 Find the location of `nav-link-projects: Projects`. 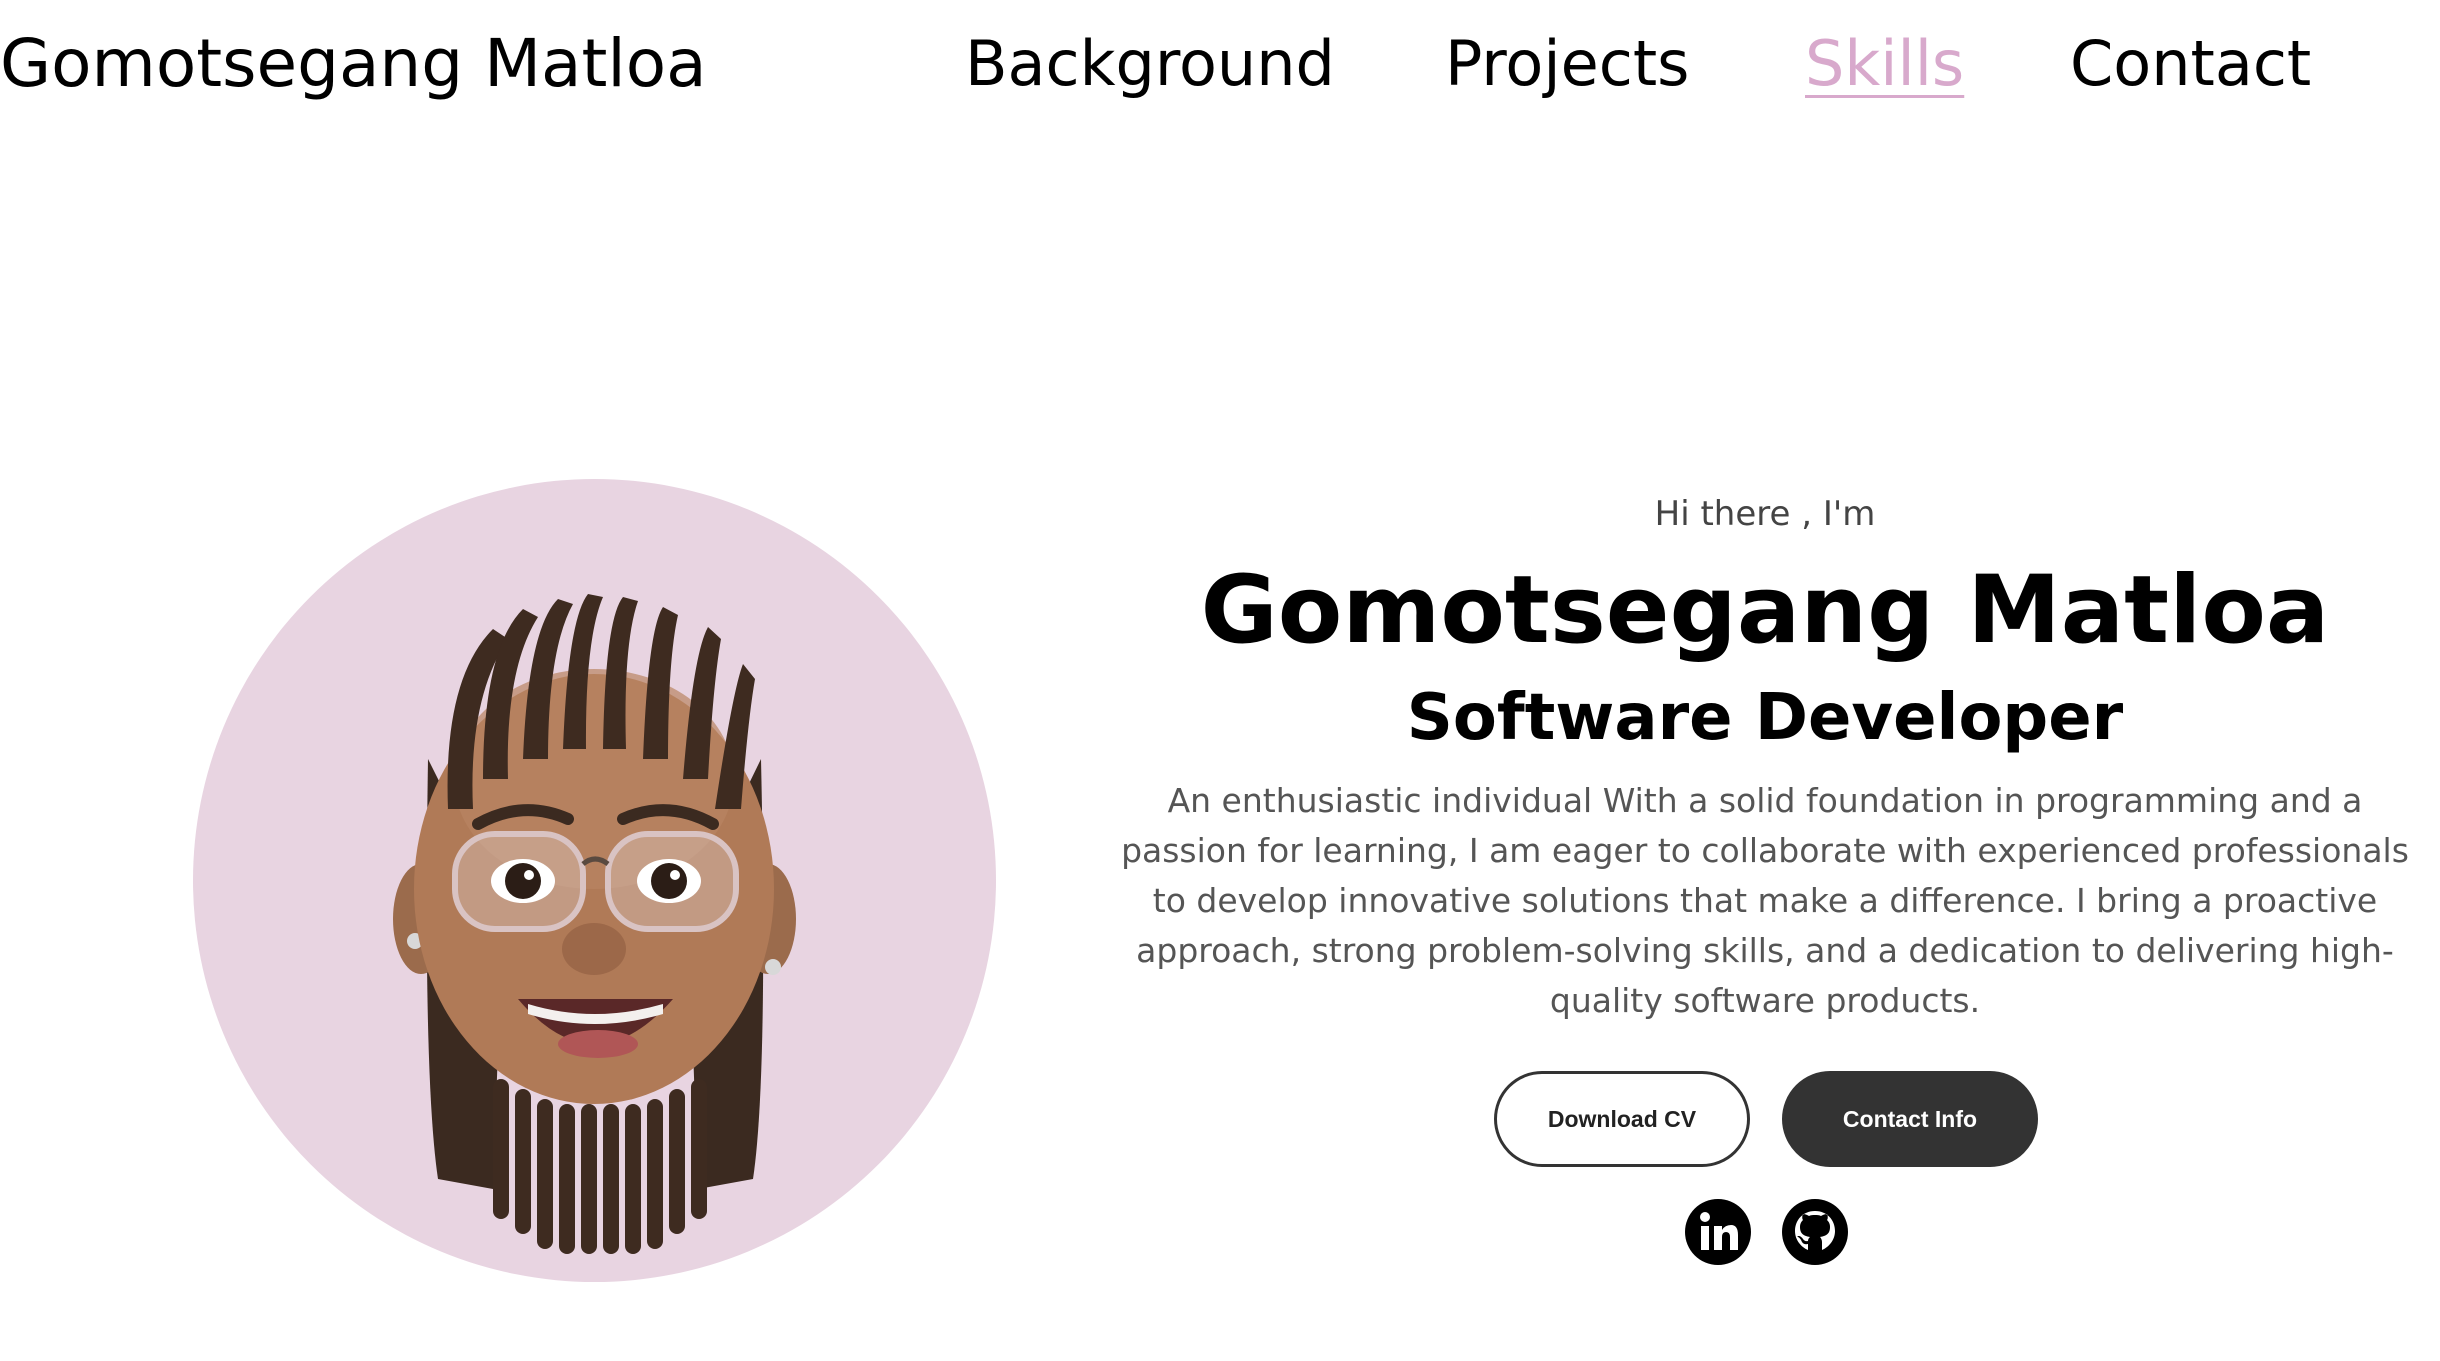

nav-link-projects: Projects is located at coordinates (1567, 64).